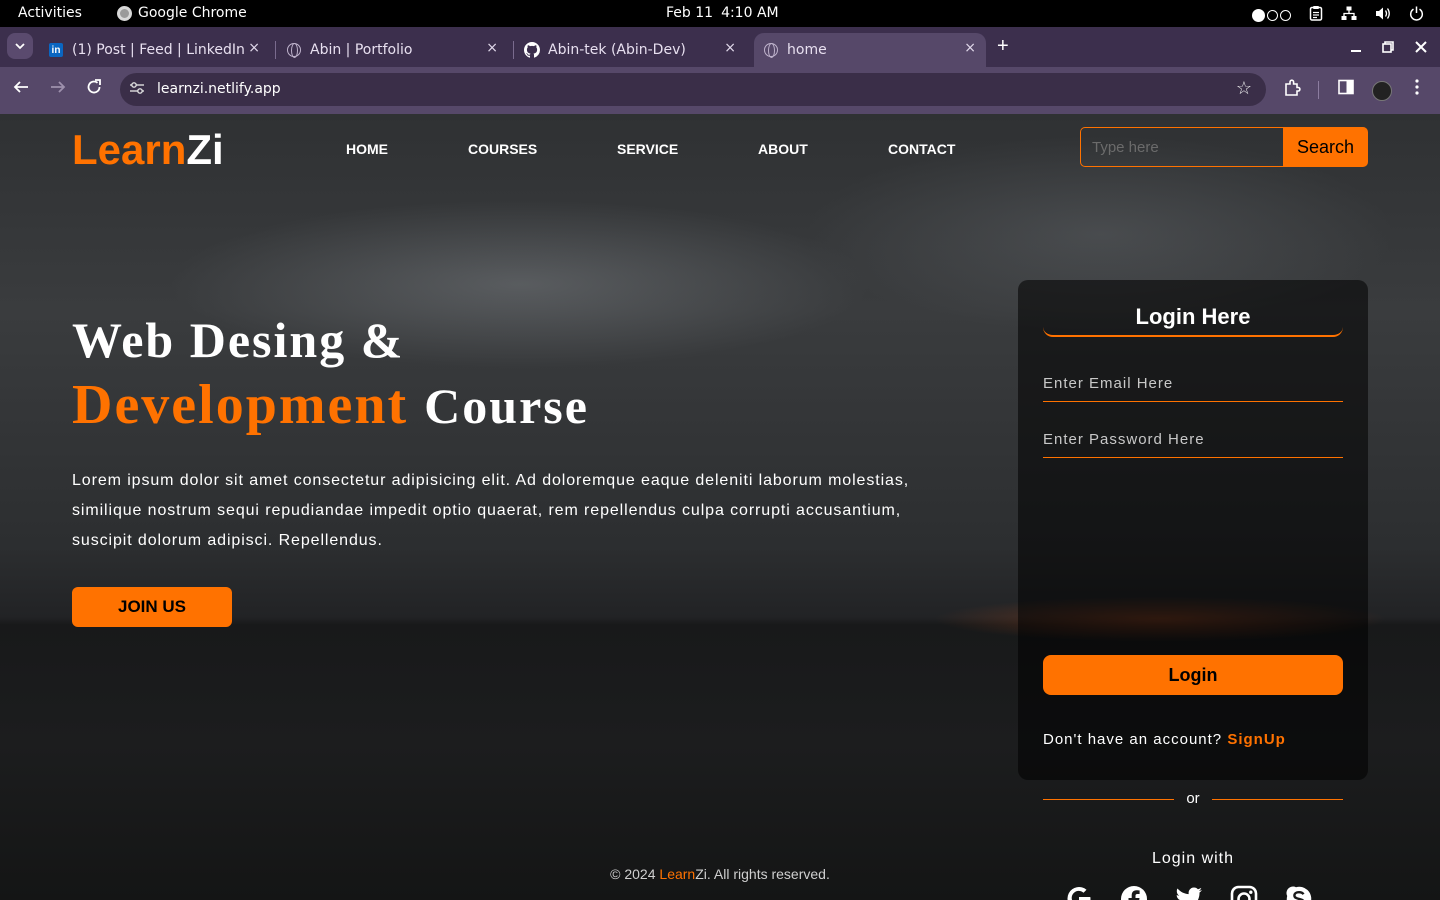 This screenshot has height=900, width=1440. What do you see at coordinates (1133, 739) in the screenshot?
I see `signup-prompt-text: Don't have an account?` at bounding box center [1133, 739].